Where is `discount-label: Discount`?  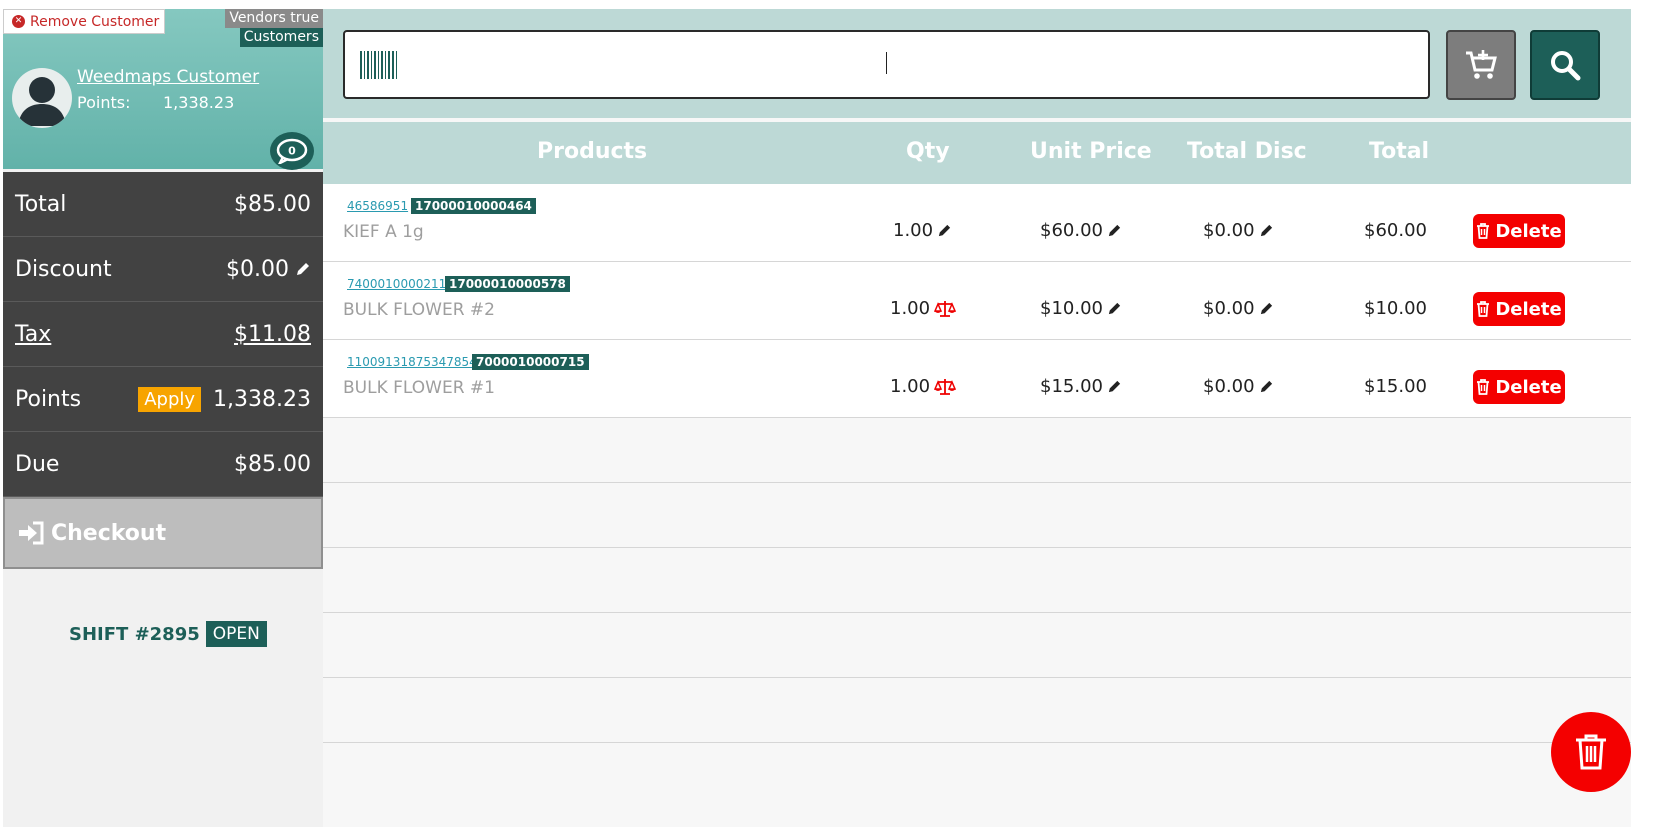
discount-label: Discount is located at coordinates (63, 269).